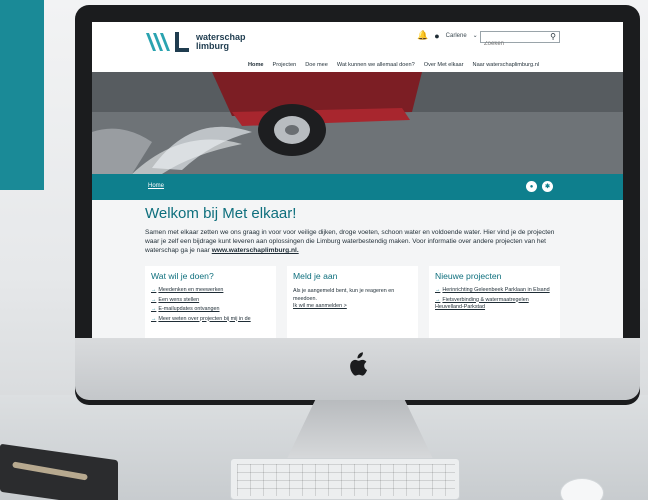 The width and height of the screenshot is (648, 500). Describe the element at coordinates (22, 95) in the screenshot. I see `brand-color-block` at that location.